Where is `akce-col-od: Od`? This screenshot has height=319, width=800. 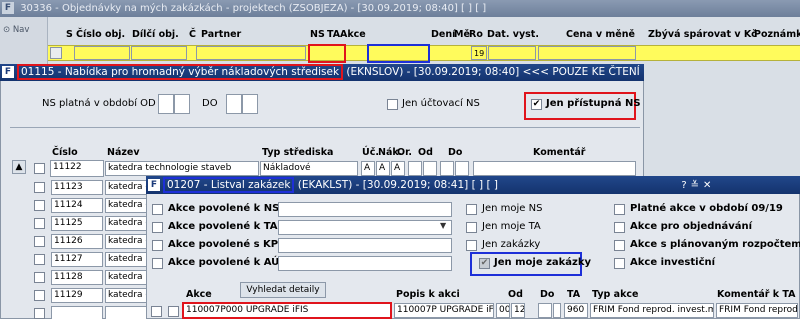
akce-col-od: Od is located at coordinates (515, 294).